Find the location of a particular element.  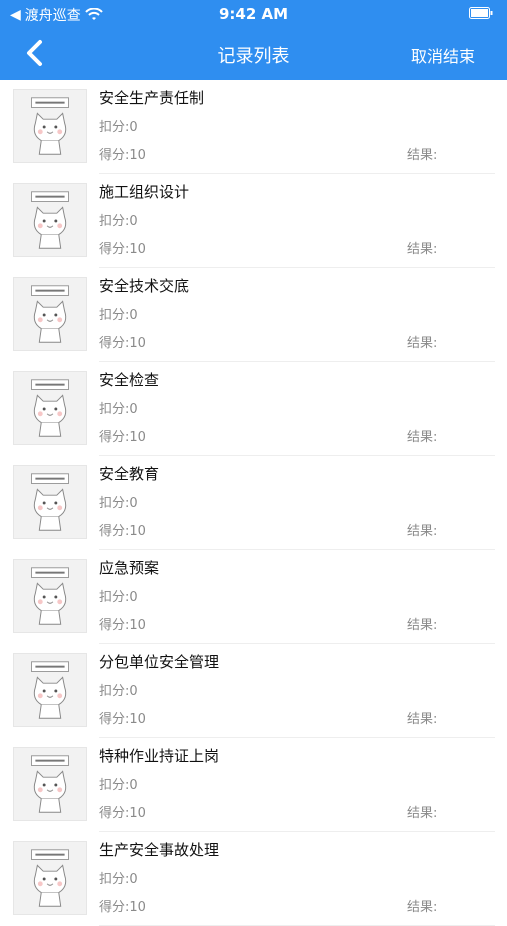

item-name: 安全教育 is located at coordinates (129, 474).